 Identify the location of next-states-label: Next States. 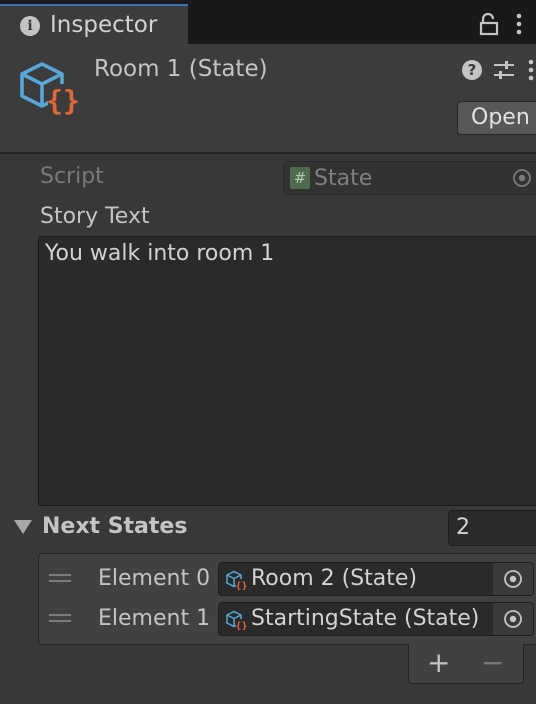
(114, 526).